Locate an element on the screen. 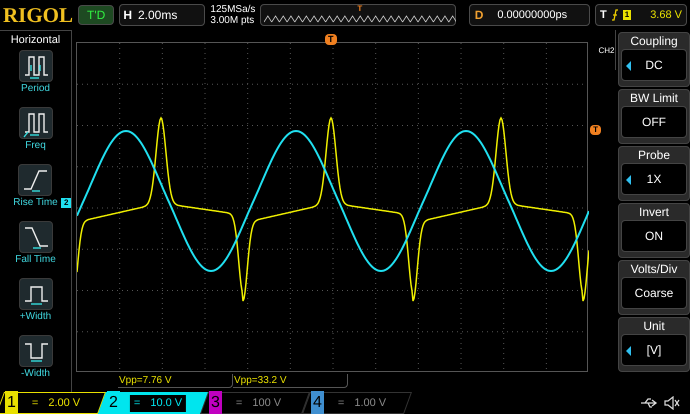  timebase-label: H is located at coordinates (127, 15).